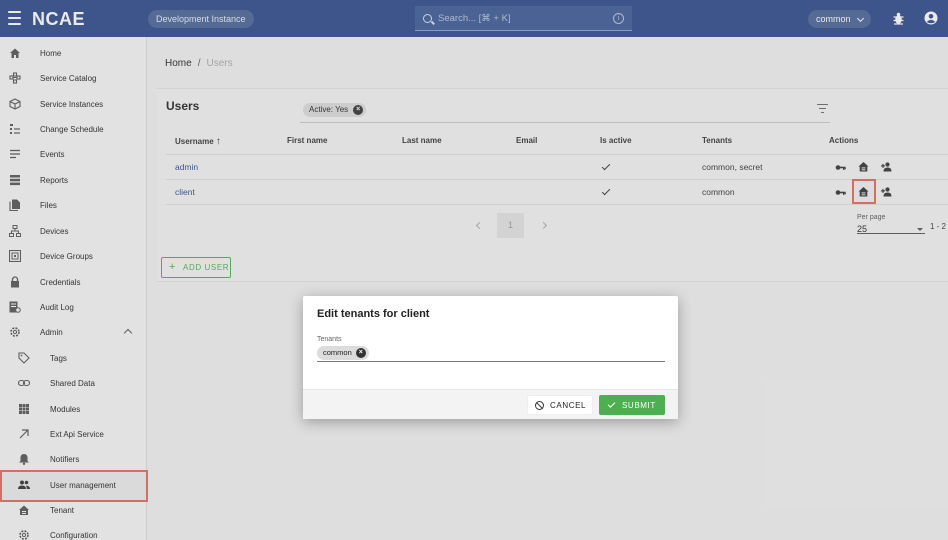 The image size is (948, 540). I want to click on submit-button: SUBMIT, so click(632, 405).